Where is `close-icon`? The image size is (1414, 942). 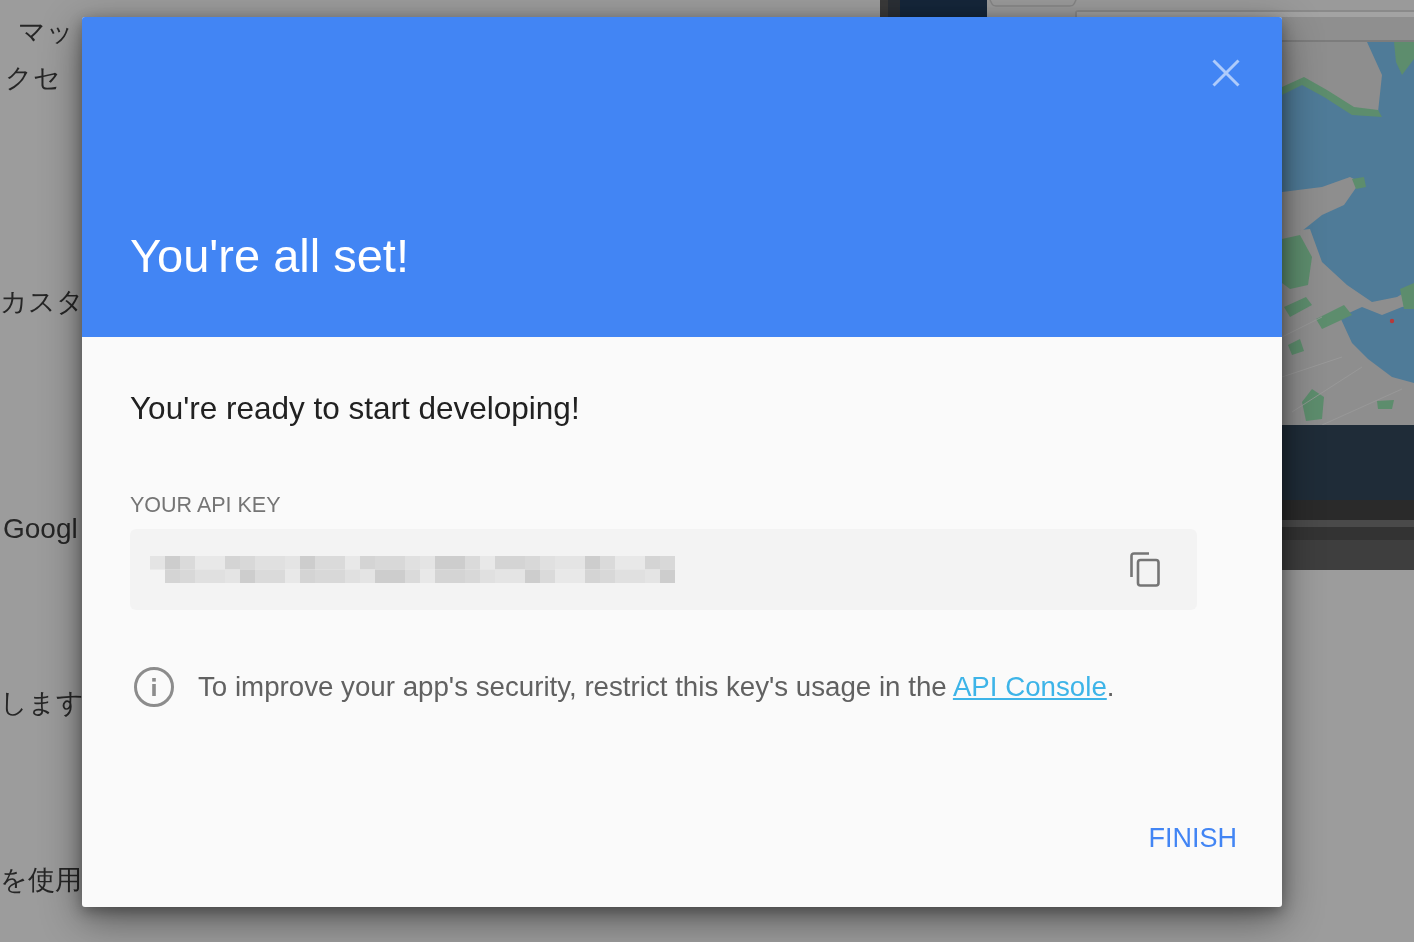
close-icon is located at coordinates (1226, 73).